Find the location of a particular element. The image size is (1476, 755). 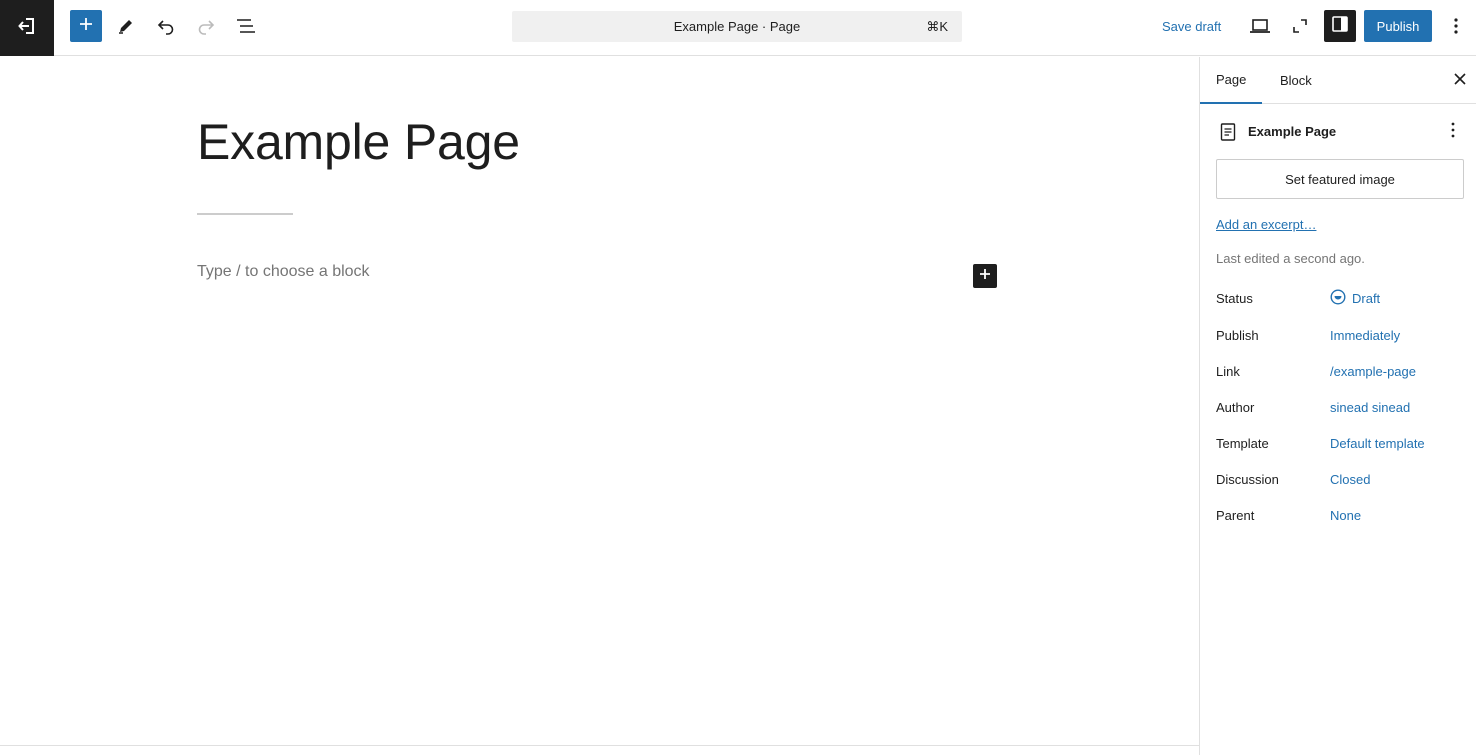

meta-row-author: Author sinead sinead is located at coordinates (1340, 408).